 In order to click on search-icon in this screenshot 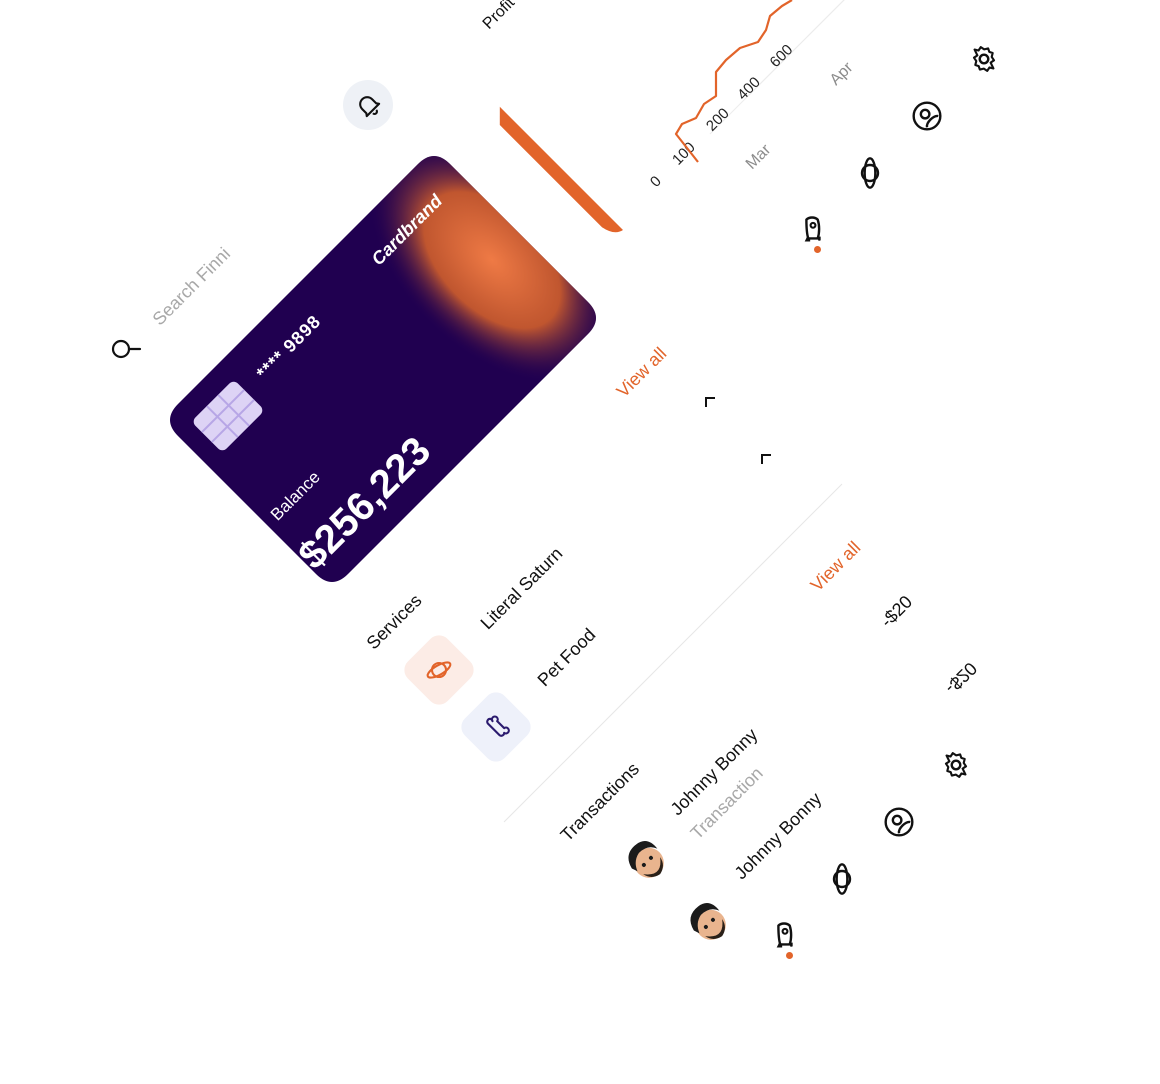, I will do `click(126, 349)`.